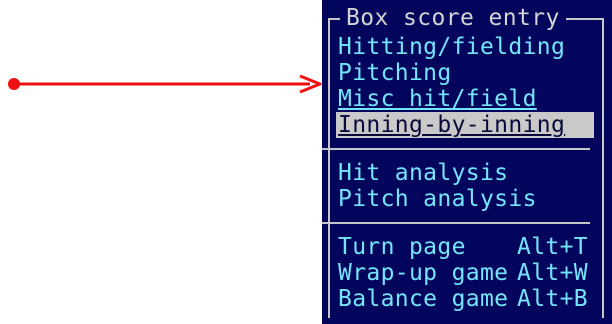 The width and height of the screenshot is (612, 324). What do you see at coordinates (468, 47) in the screenshot?
I see `menu-item-hitting-fielding: Hitting/fielding` at bounding box center [468, 47].